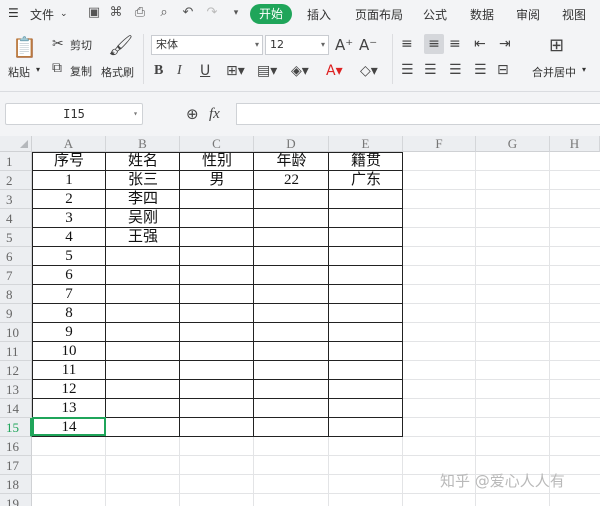  I want to click on column-header-e: E, so click(366, 144).